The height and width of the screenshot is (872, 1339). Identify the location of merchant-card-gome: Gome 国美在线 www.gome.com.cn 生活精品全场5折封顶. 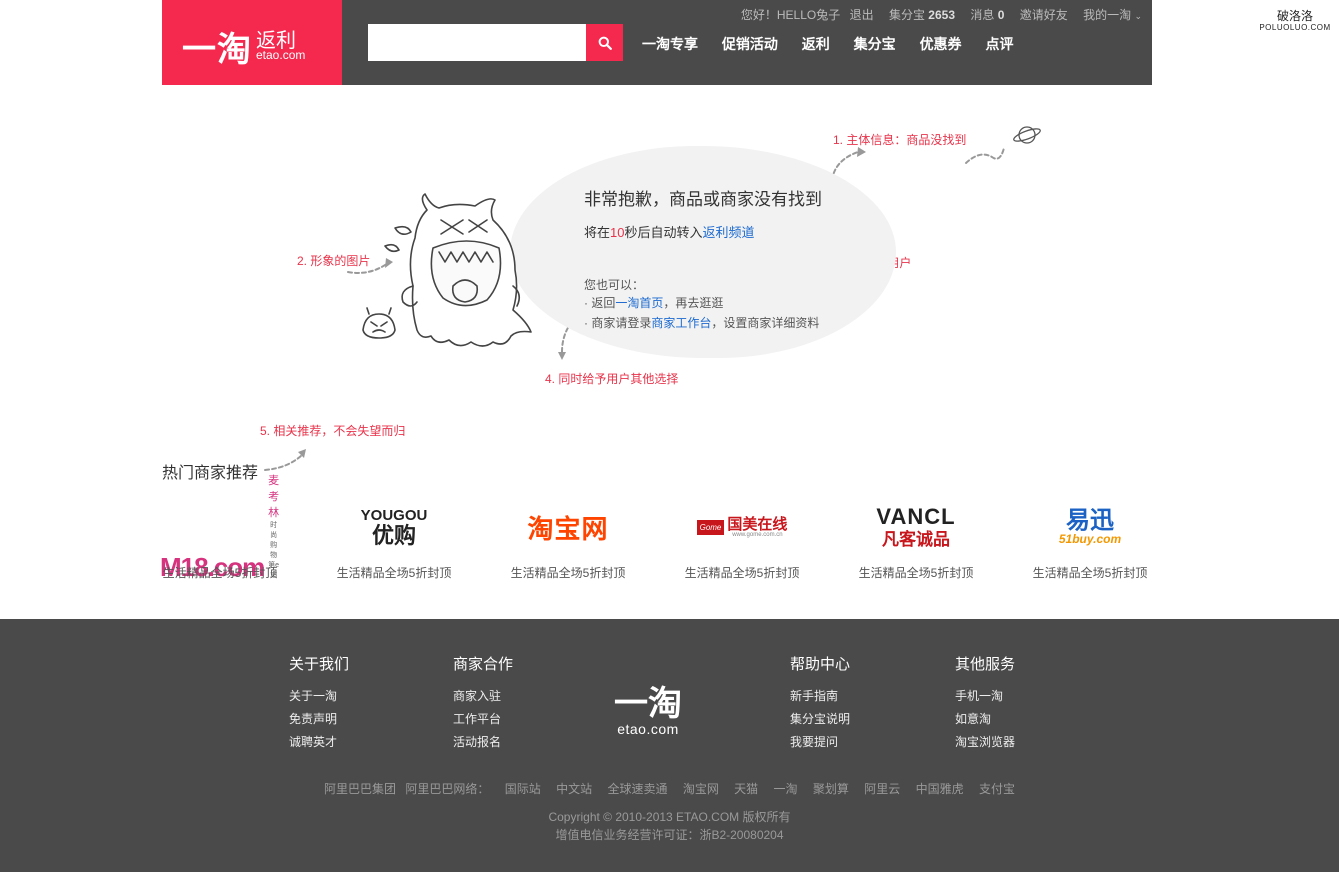
(742, 539).